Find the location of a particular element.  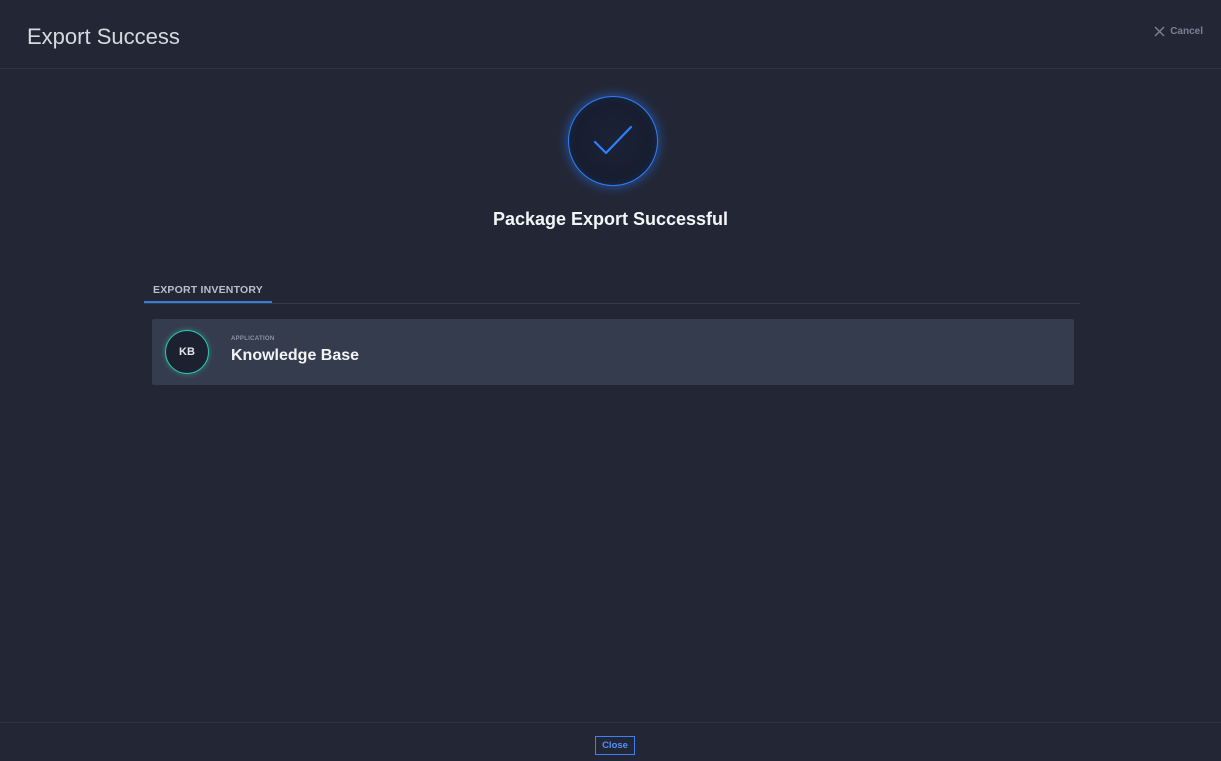

modal-footer: Close is located at coordinates (610, 741).